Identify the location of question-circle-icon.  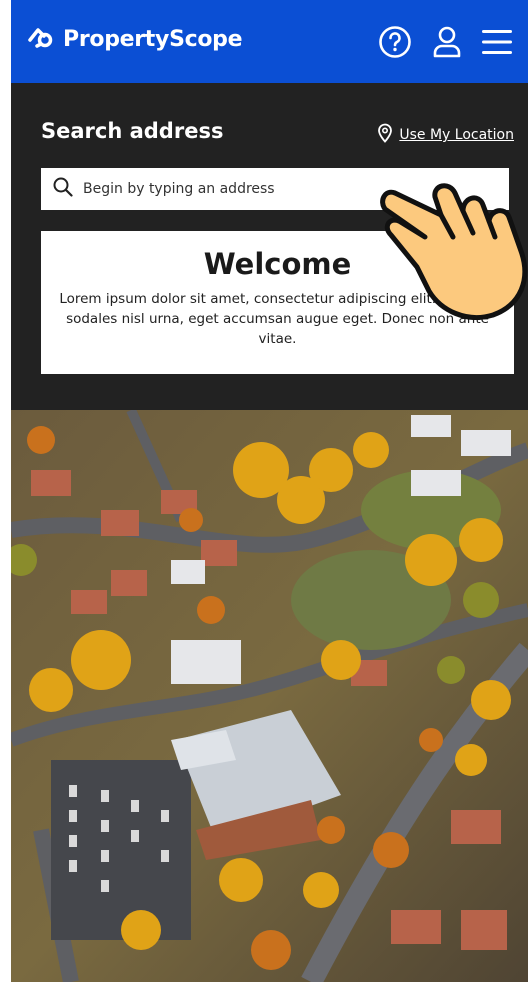
(395, 42).